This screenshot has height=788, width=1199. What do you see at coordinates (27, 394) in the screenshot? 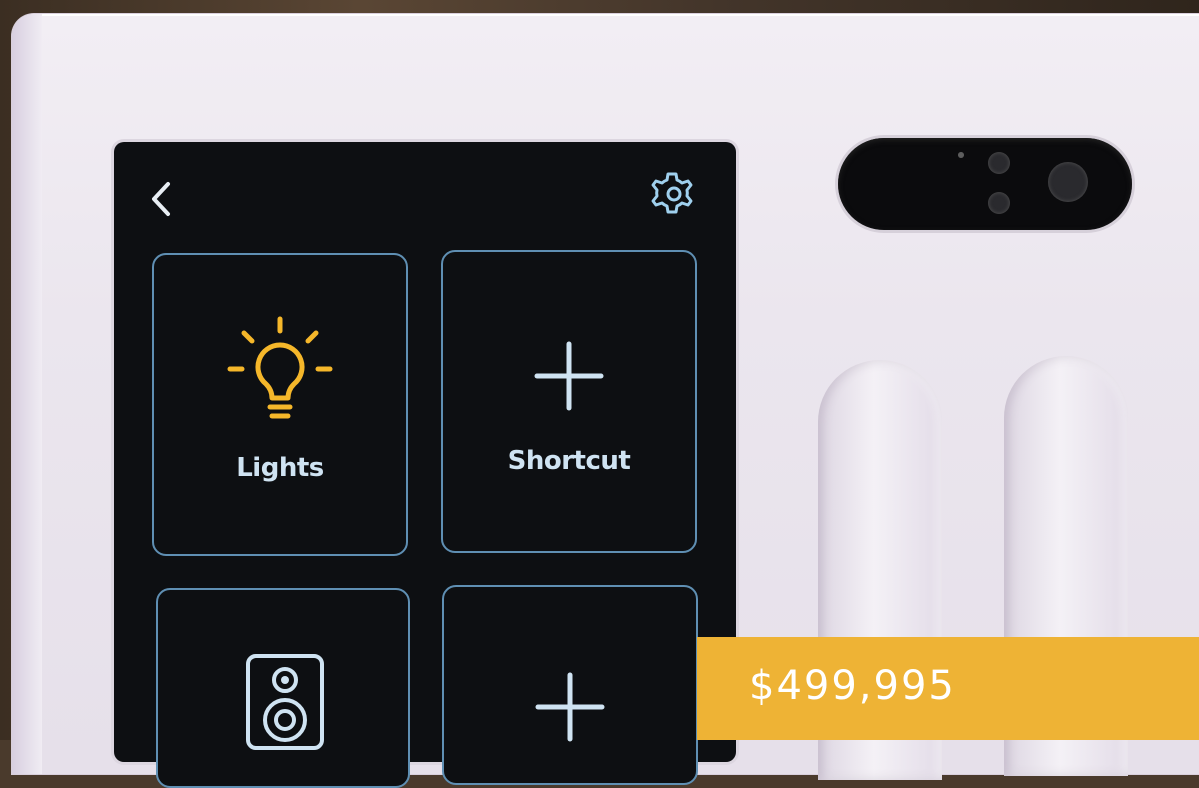
I see `faceplate-edge` at bounding box center [27, 394].